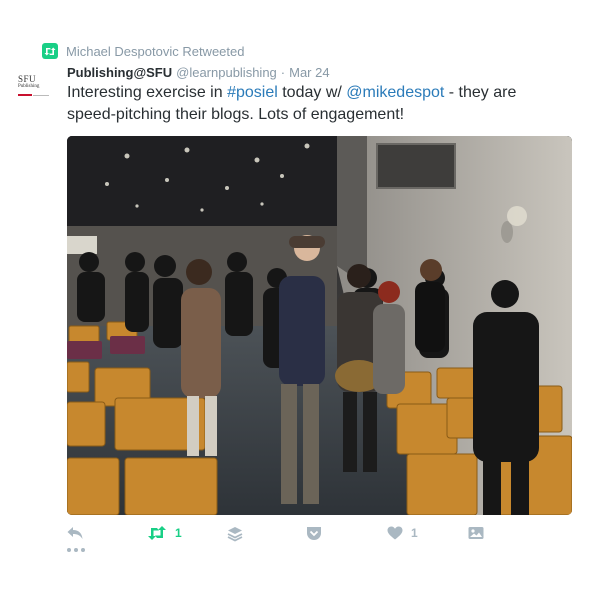 This screenshot has width=593, height=593. What do you see at coordinates (178, 533) in the screenshot?
I see `retweet-count: 1` at bounding box center [178, 533].